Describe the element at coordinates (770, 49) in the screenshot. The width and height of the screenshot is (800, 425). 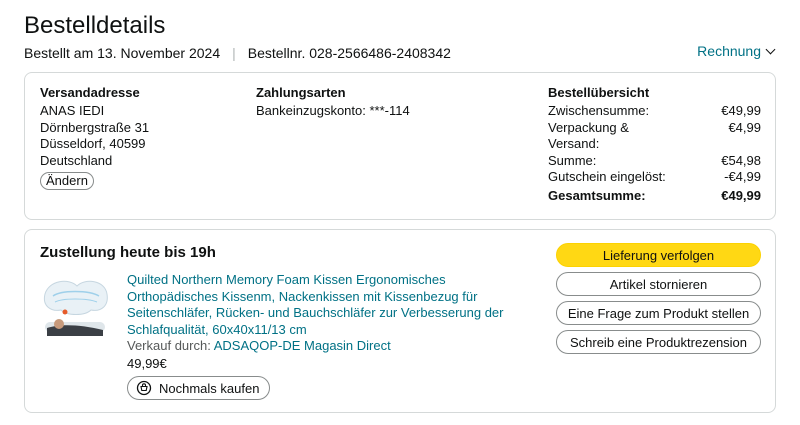
I see `chevron-down-icon` at that location.